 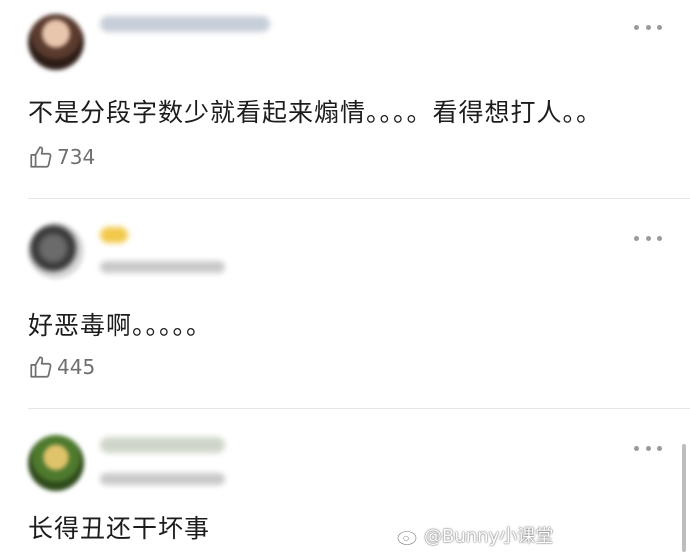 I want to click on comment-text: 好恶毒啊。。。。。, so click(x=120, y=325).